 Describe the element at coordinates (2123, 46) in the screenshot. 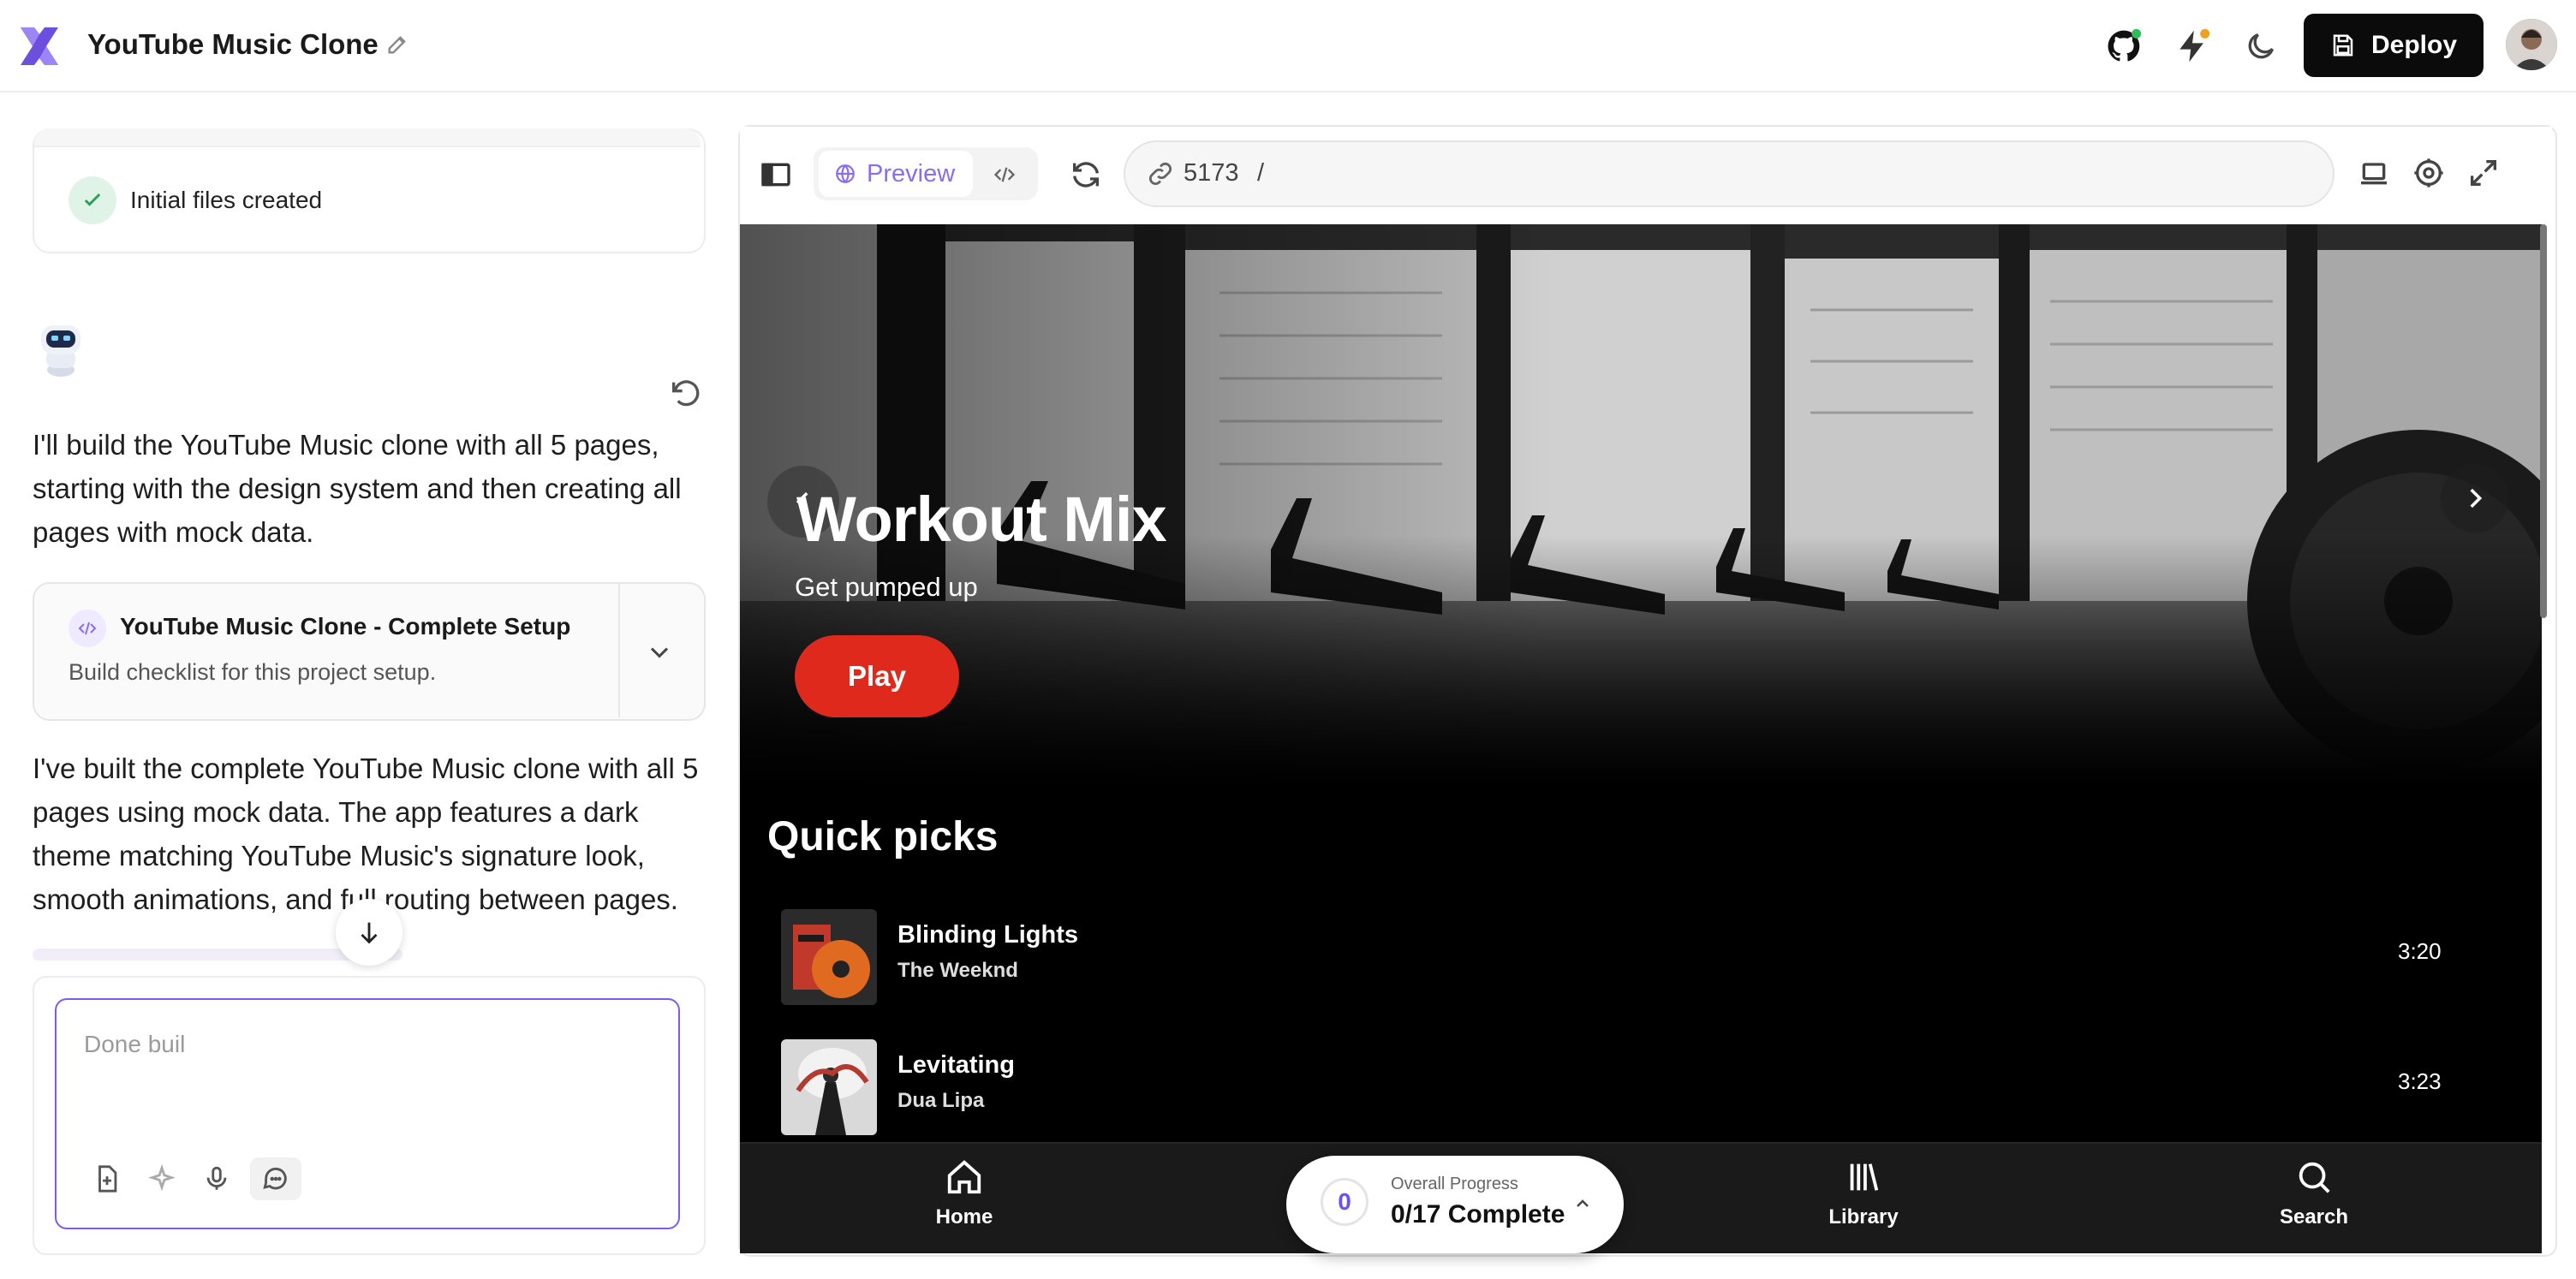

I see `github-icon` at that location.